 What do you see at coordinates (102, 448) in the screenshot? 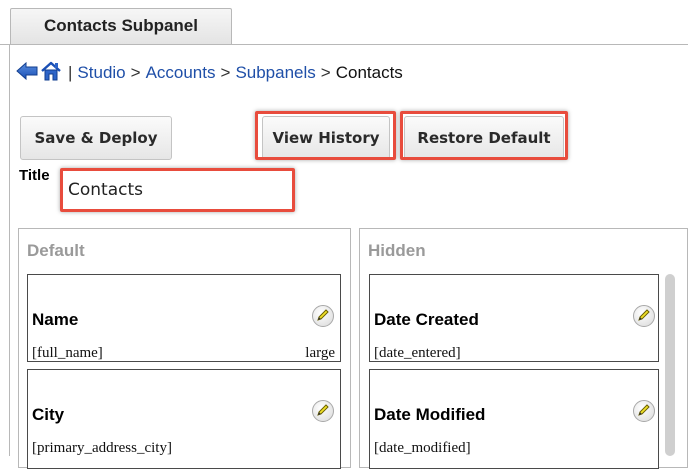
I see `field-name: [primary_address_city]` at bounding box center [102, 448].